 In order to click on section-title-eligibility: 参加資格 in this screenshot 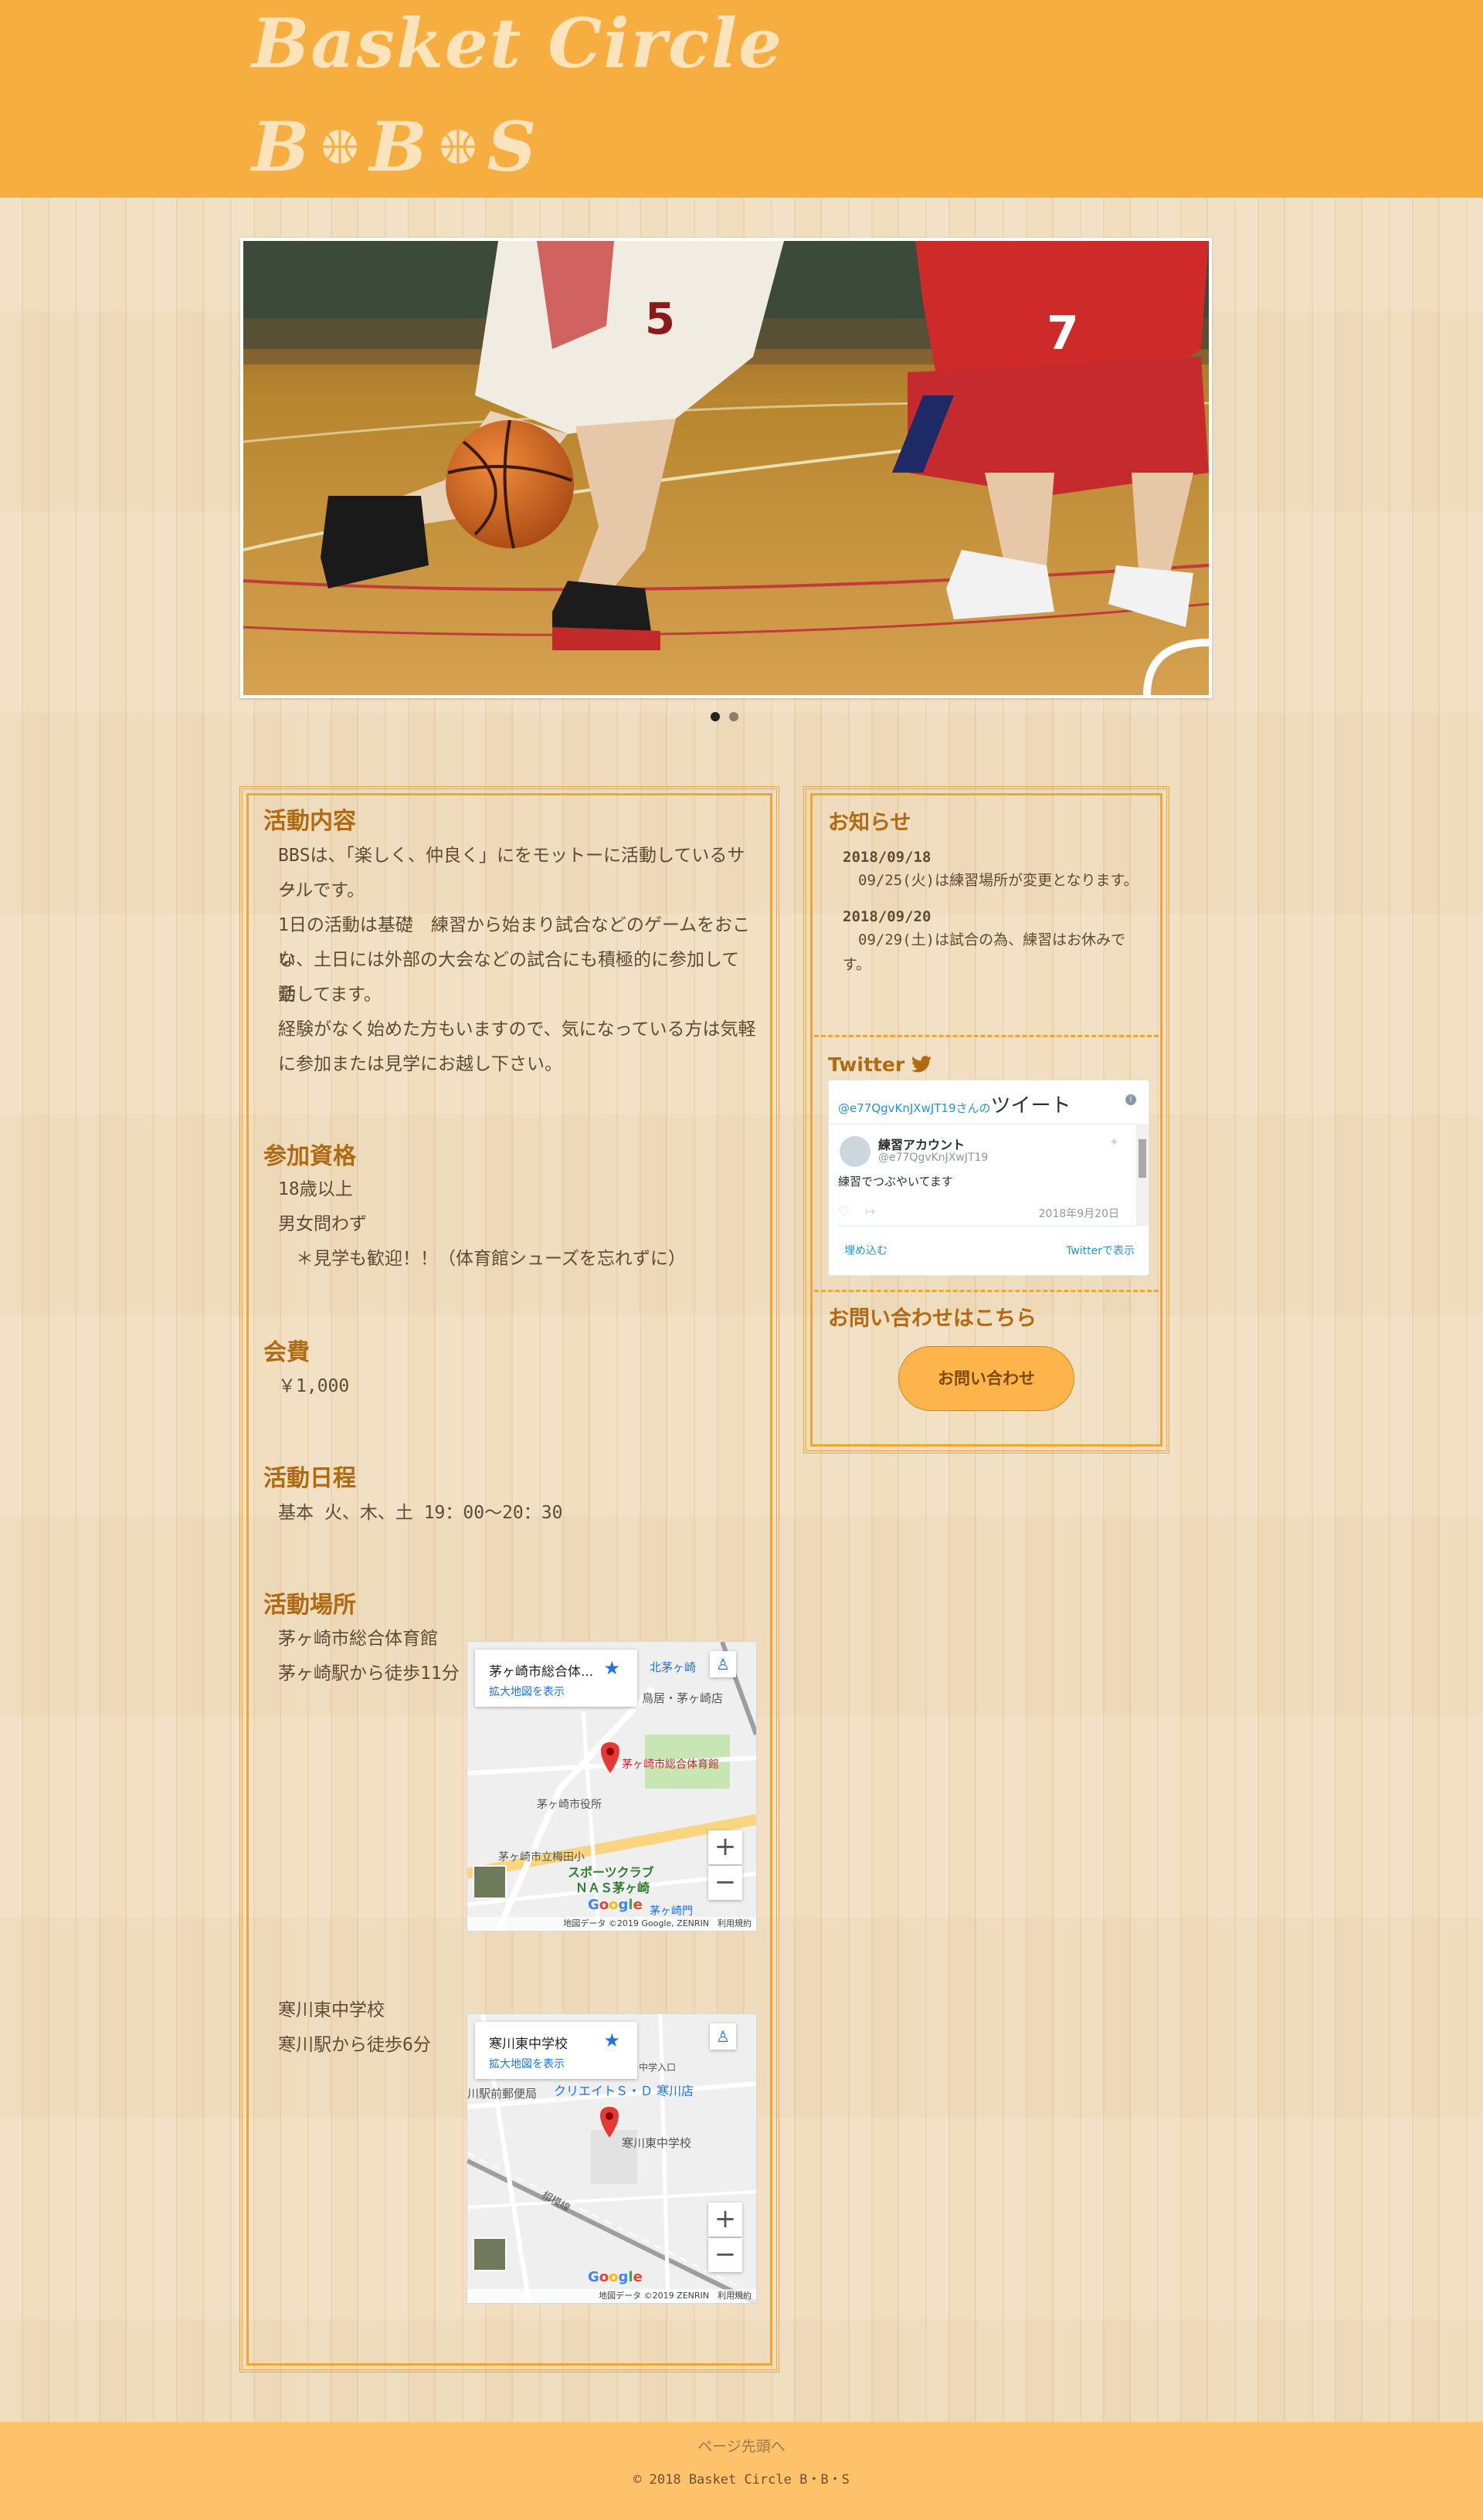, I will do `click(309, 1156)`.